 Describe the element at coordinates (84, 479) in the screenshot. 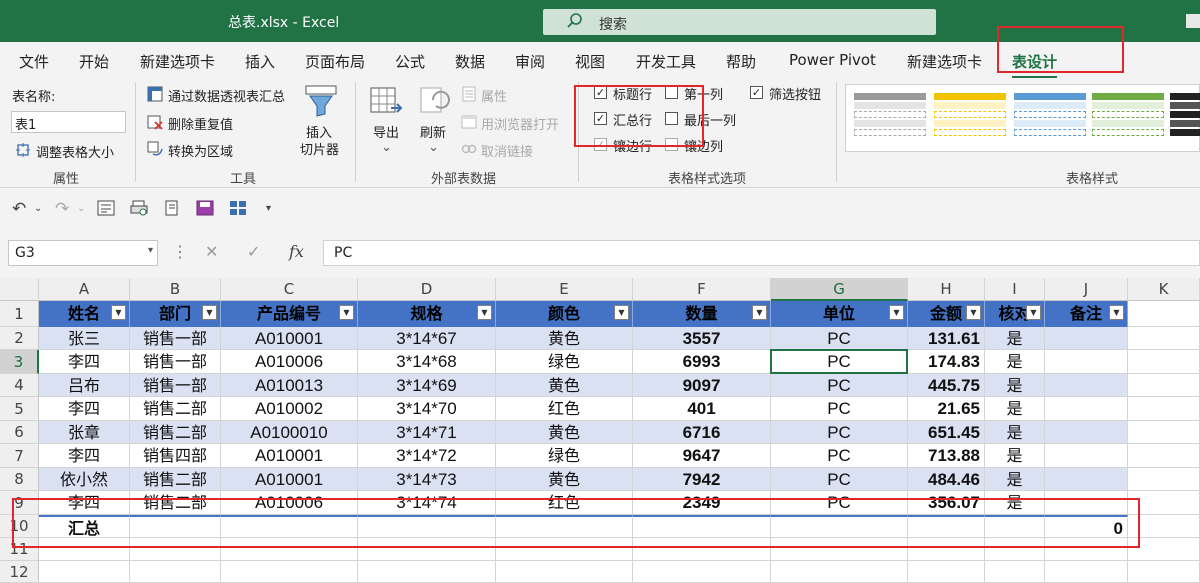

I see `table-cell: 依小然` at that location.